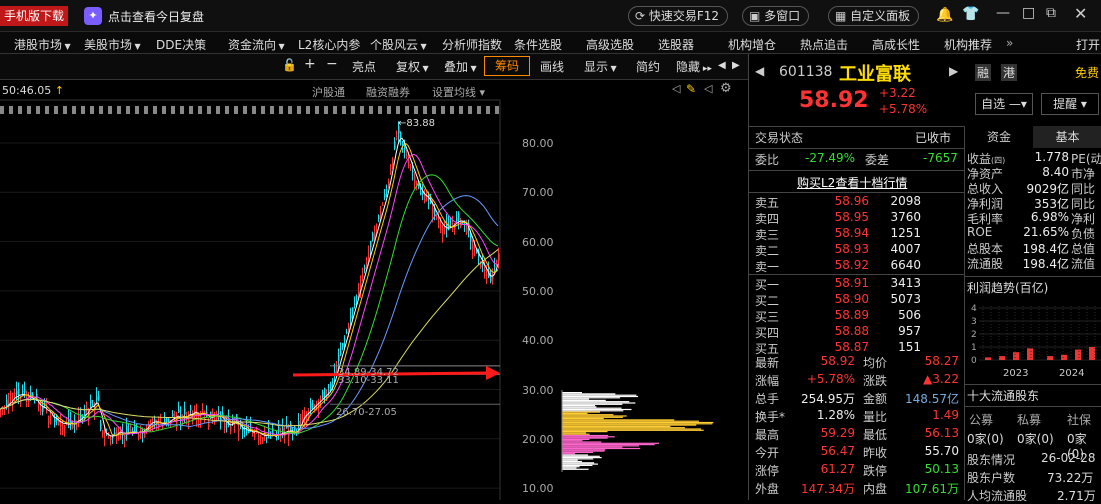 This screenshot has height=504, width=1101. What do you see at coordinates (460, 66) in the screenshot?
I see `toolbar-overlay: 叠加 ▼` at bounding box center [460, 66].